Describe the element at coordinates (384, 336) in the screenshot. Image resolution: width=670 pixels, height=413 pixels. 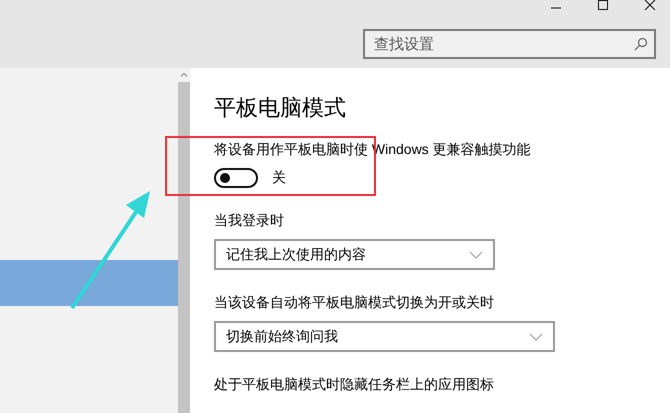
I see `dropdown: 切换前始终询问我` at that location.